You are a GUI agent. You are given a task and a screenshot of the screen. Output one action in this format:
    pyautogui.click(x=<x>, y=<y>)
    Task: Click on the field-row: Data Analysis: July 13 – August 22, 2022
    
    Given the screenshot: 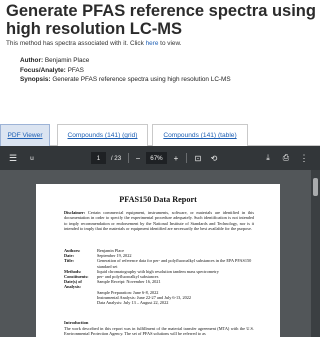 What is the action you would take?
    pyautogui.click(x=164, y=302)
    